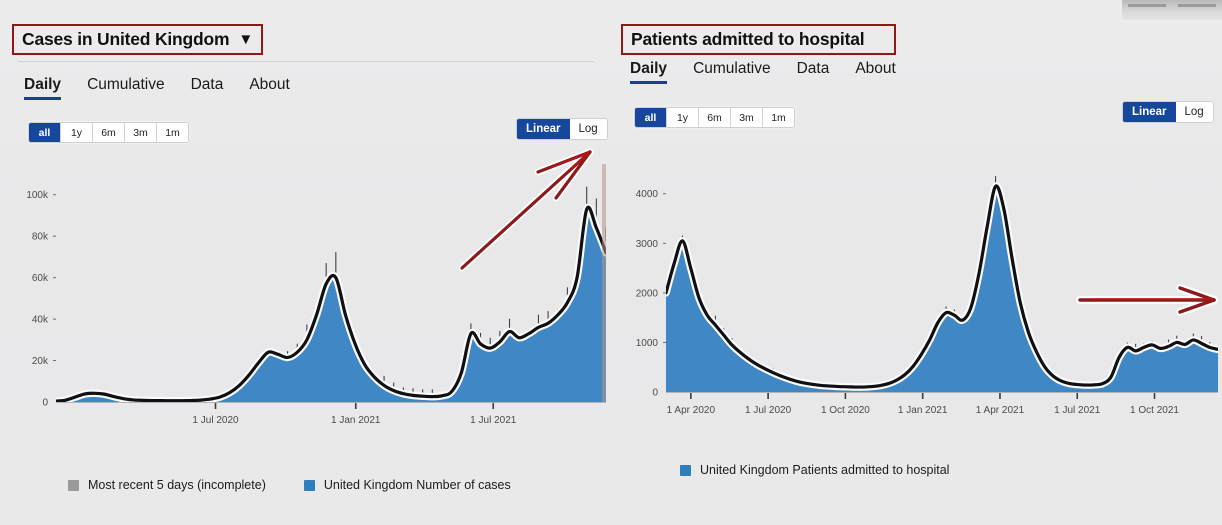 The image size is (1222, 525). I want to click on svg-text: 60k, so click(40, 278).